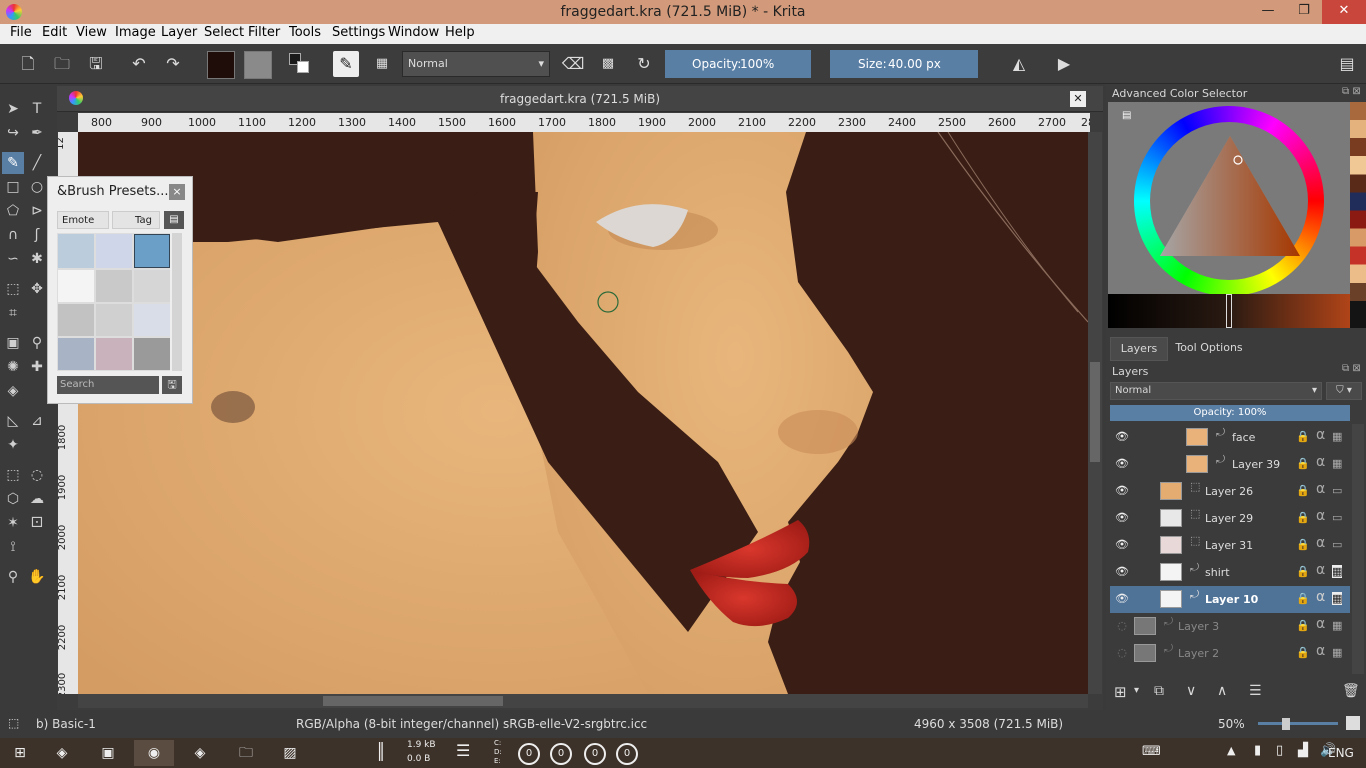 The height and width of the screenshot is (768, 1366). What do you see at coordinates (1230, 599) in the screenshot?
I see `layer-row-selected: 👁 ⤾ Layer 10 🔒 α ▦` at bounding box center [1230, 599].